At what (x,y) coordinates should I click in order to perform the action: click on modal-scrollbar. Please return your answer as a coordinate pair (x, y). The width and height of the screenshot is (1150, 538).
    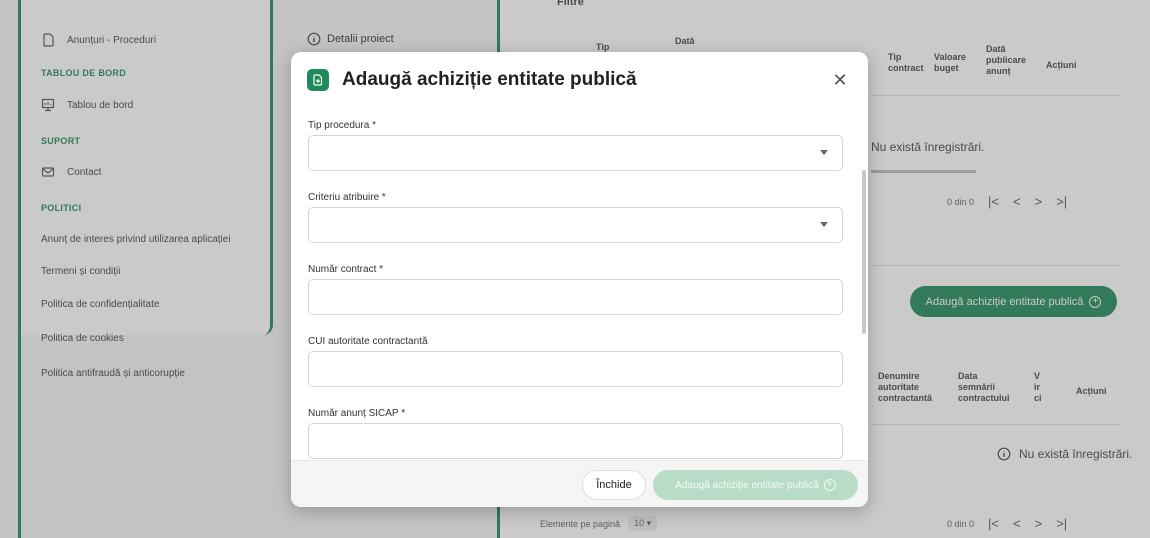
    Looking at the image, I should click on (864, 252).